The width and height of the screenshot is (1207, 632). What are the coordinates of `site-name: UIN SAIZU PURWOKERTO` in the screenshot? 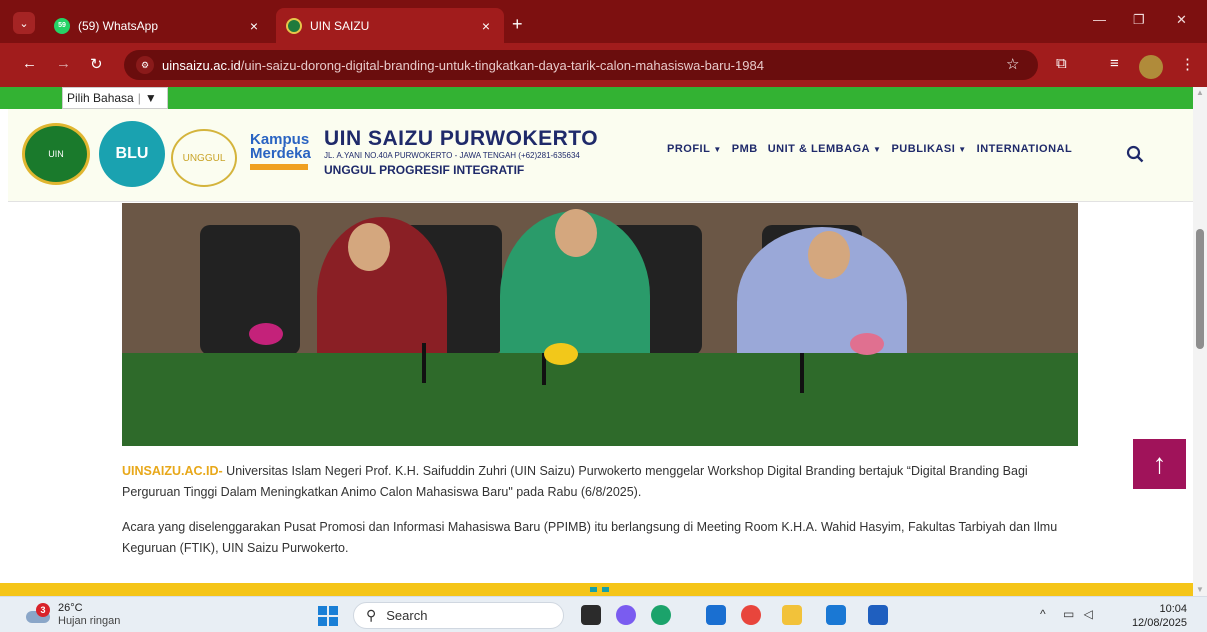 It's located at (461, 139).